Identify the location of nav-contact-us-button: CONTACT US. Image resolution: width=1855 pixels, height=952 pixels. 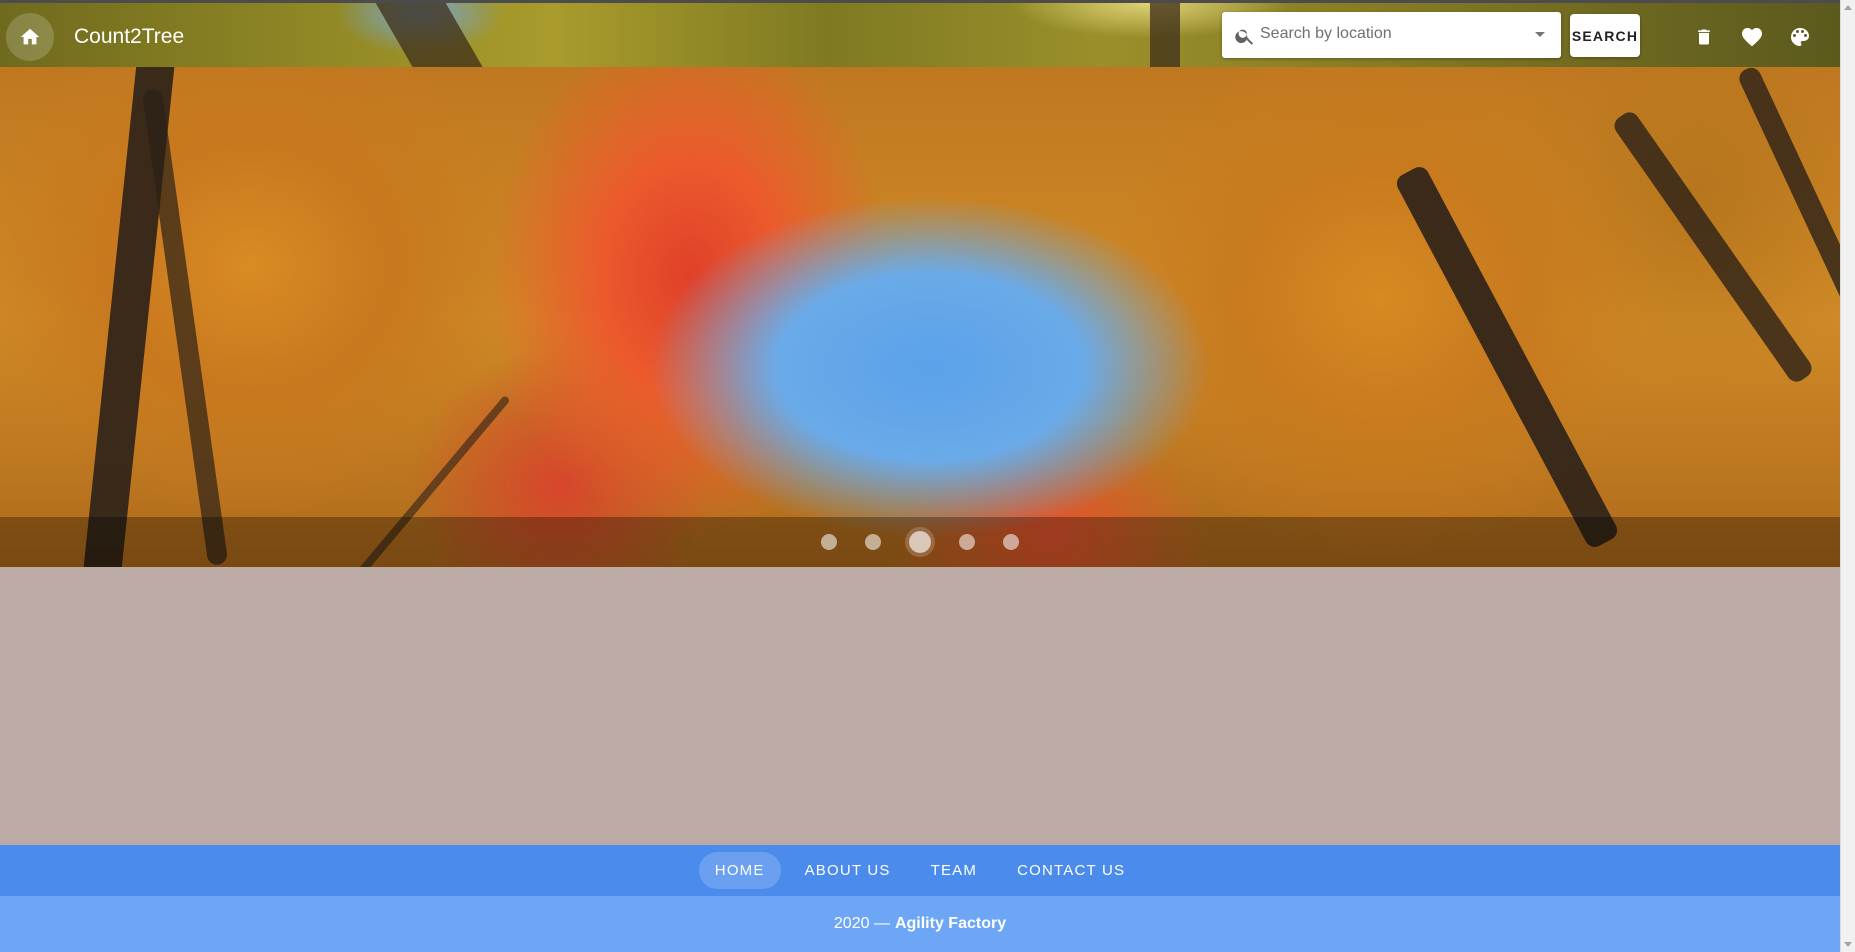
(1071, 870).